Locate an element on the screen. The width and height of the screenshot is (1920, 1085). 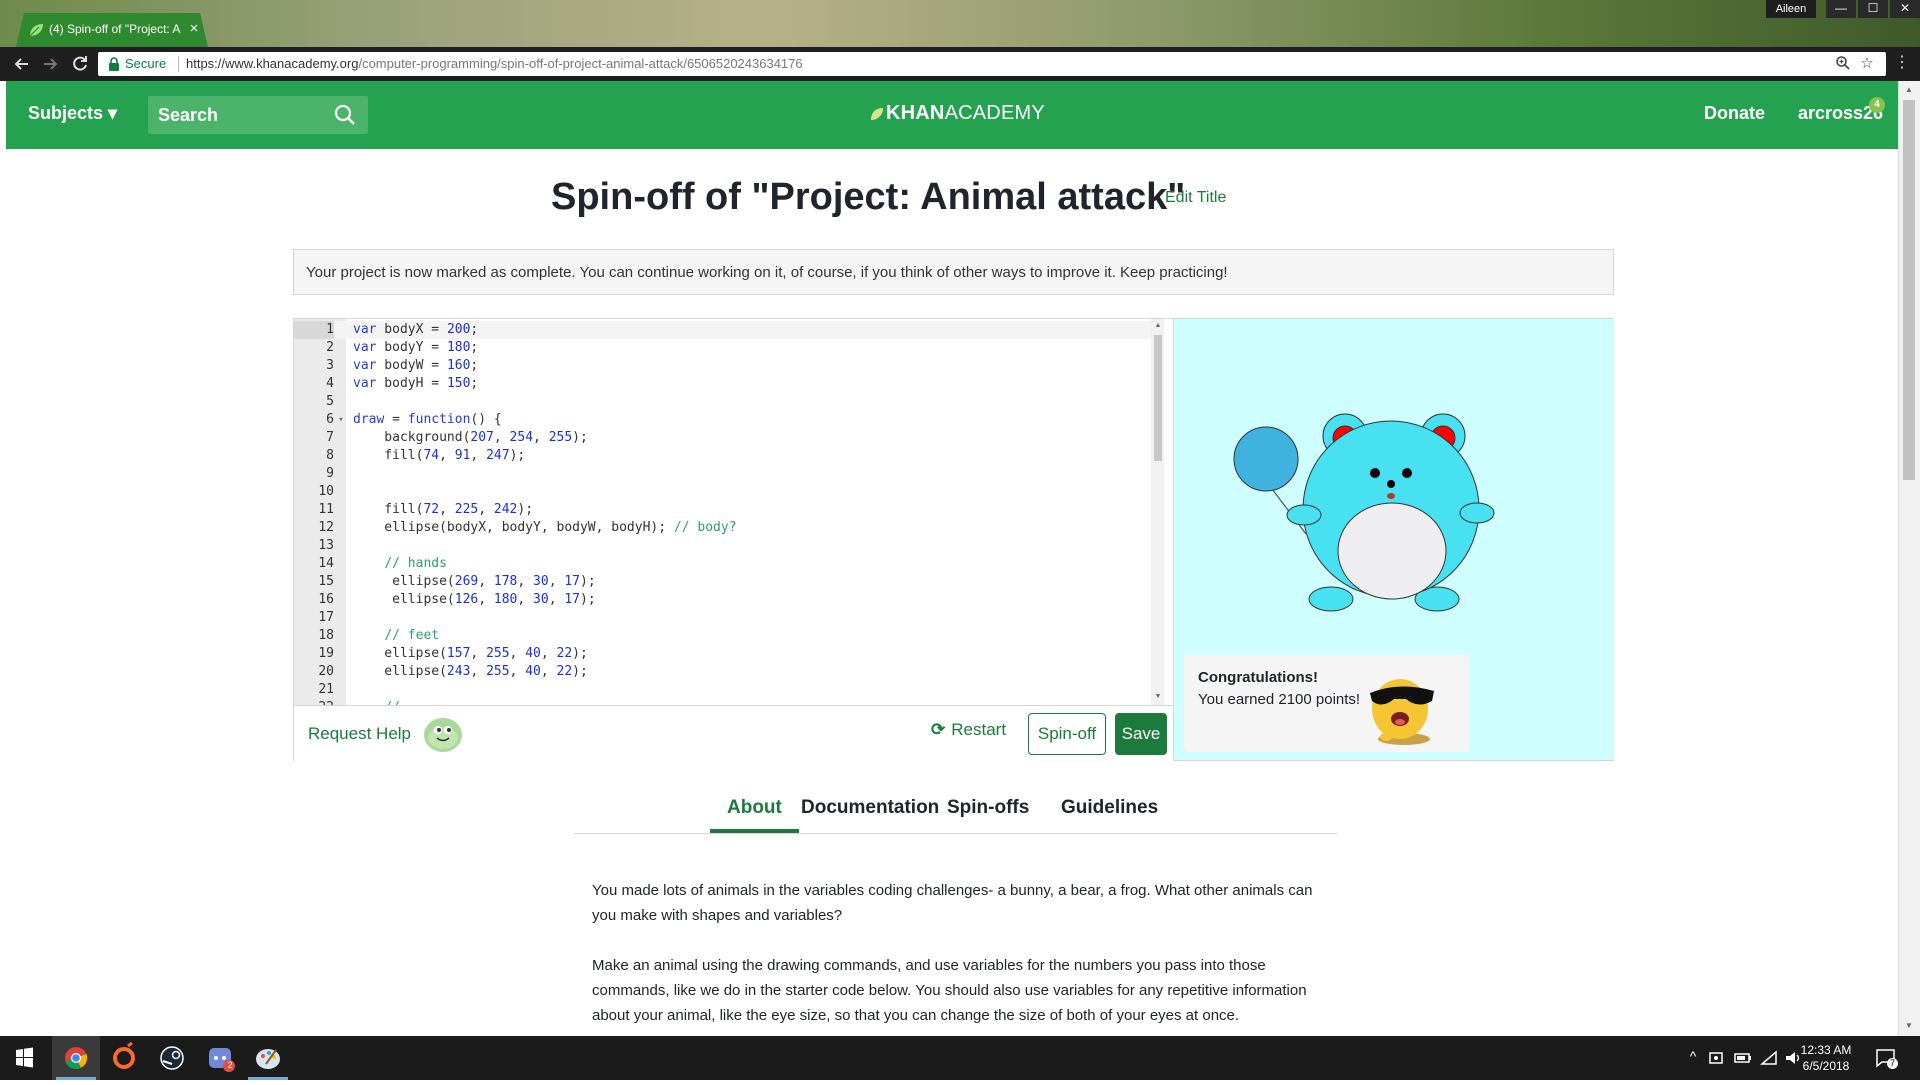
code-line: 15 ellipse(269, 178, 30, 17); is located at coordinates (729, 582).